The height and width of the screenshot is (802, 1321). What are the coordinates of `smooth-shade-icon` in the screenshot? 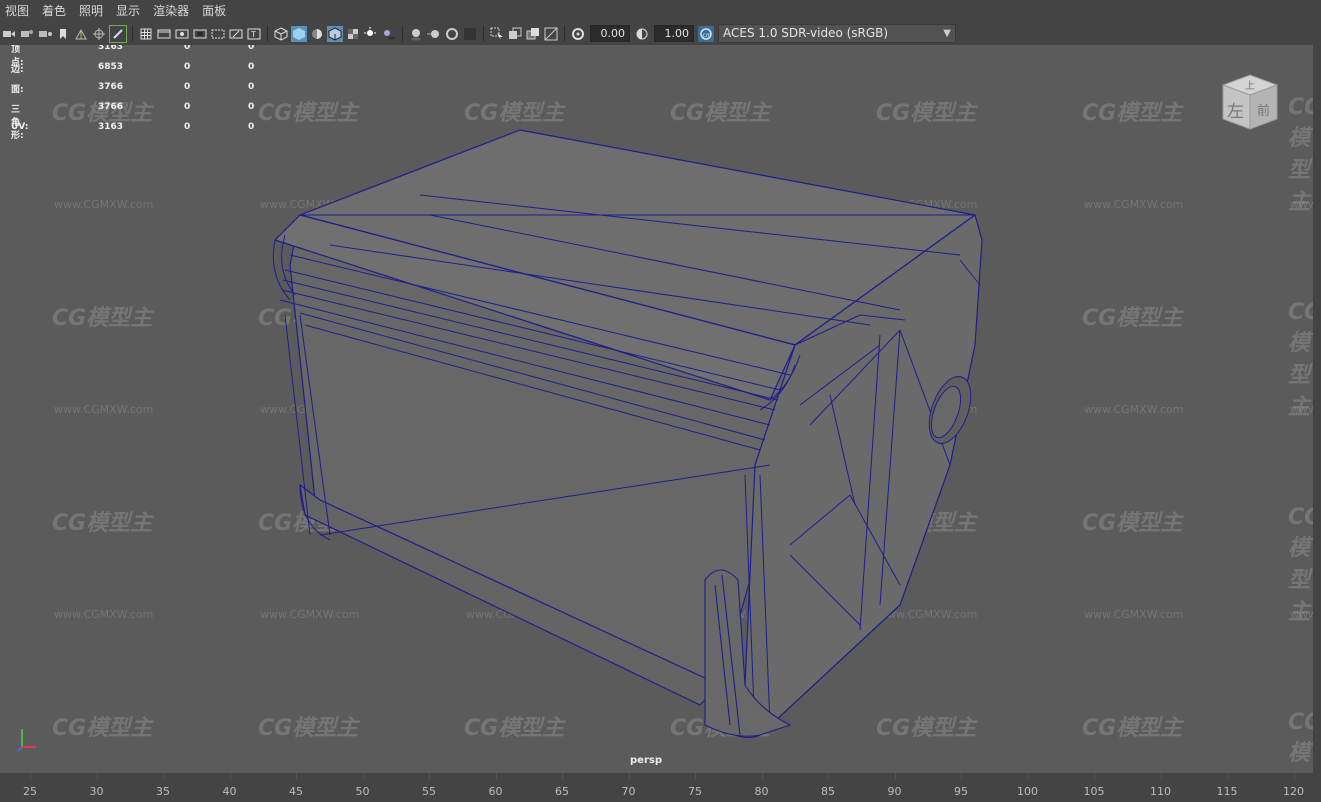 It's located at (299, 33).